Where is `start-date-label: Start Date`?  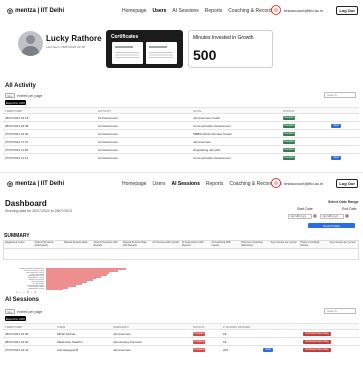 start-date-label: Start Date is located at coordinates (305, 209).